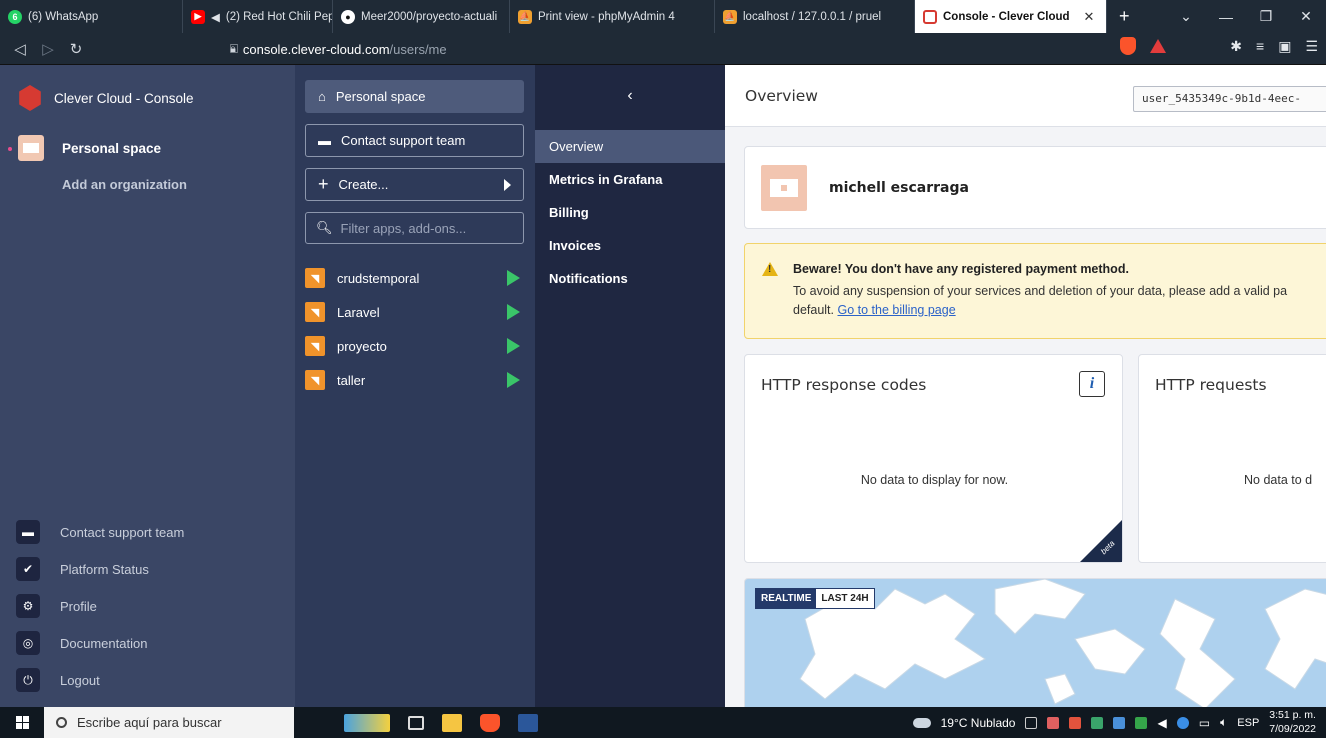  I want to click on sidebar-item-profile: ⚙ Profile, so click(100, 606).